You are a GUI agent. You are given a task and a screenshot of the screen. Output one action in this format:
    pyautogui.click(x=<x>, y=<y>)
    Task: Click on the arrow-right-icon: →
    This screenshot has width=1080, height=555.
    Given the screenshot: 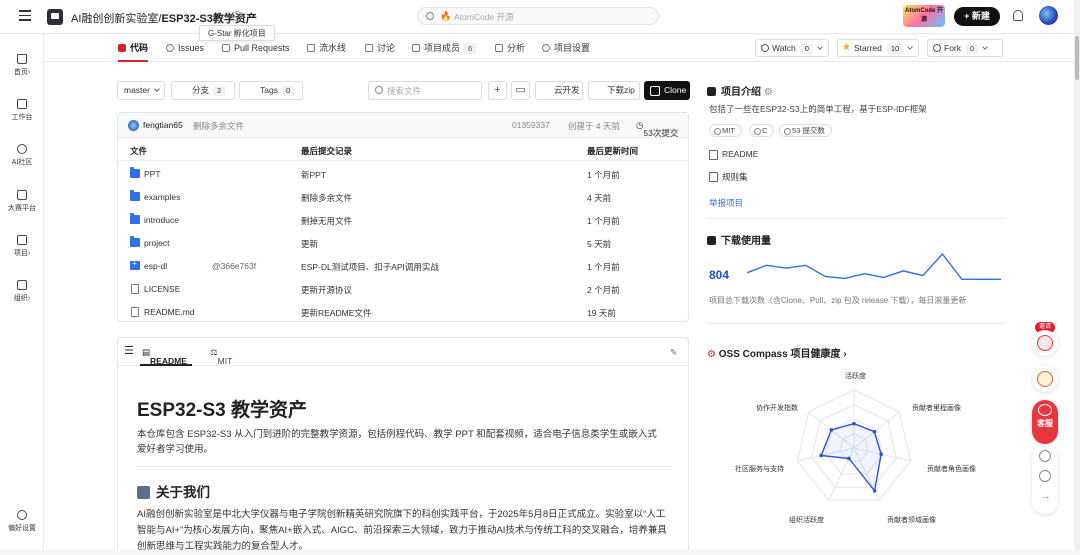 What is the action you would take?
    pyautogui.click(x=1045, y=496)
    